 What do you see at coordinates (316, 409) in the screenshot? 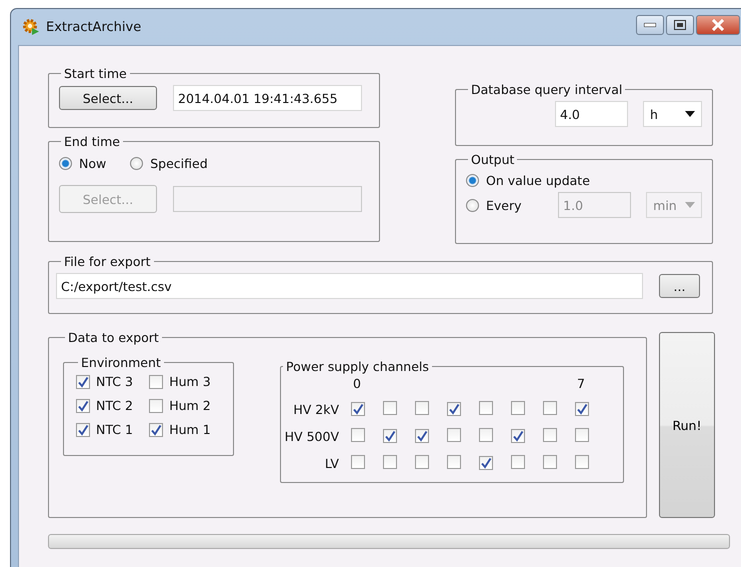
I see `channel-row-label: HV 2kV` at bounding box center [316, 409].